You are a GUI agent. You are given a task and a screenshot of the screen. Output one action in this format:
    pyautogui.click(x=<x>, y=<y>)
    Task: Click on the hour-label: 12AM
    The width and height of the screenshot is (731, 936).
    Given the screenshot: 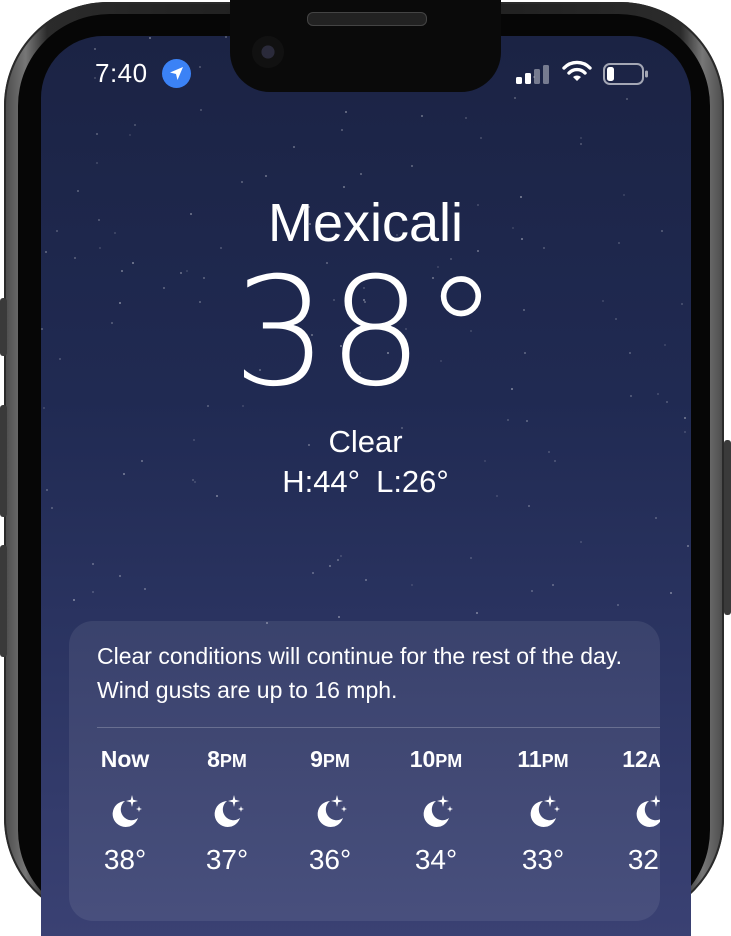 What is the action you would take?
    pyautogui.click(x=634, y=763)
    